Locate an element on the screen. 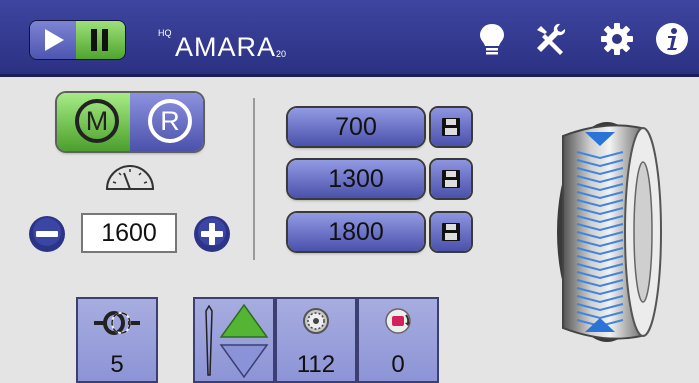  speedometer-icon is located at coordinates (130, 177).